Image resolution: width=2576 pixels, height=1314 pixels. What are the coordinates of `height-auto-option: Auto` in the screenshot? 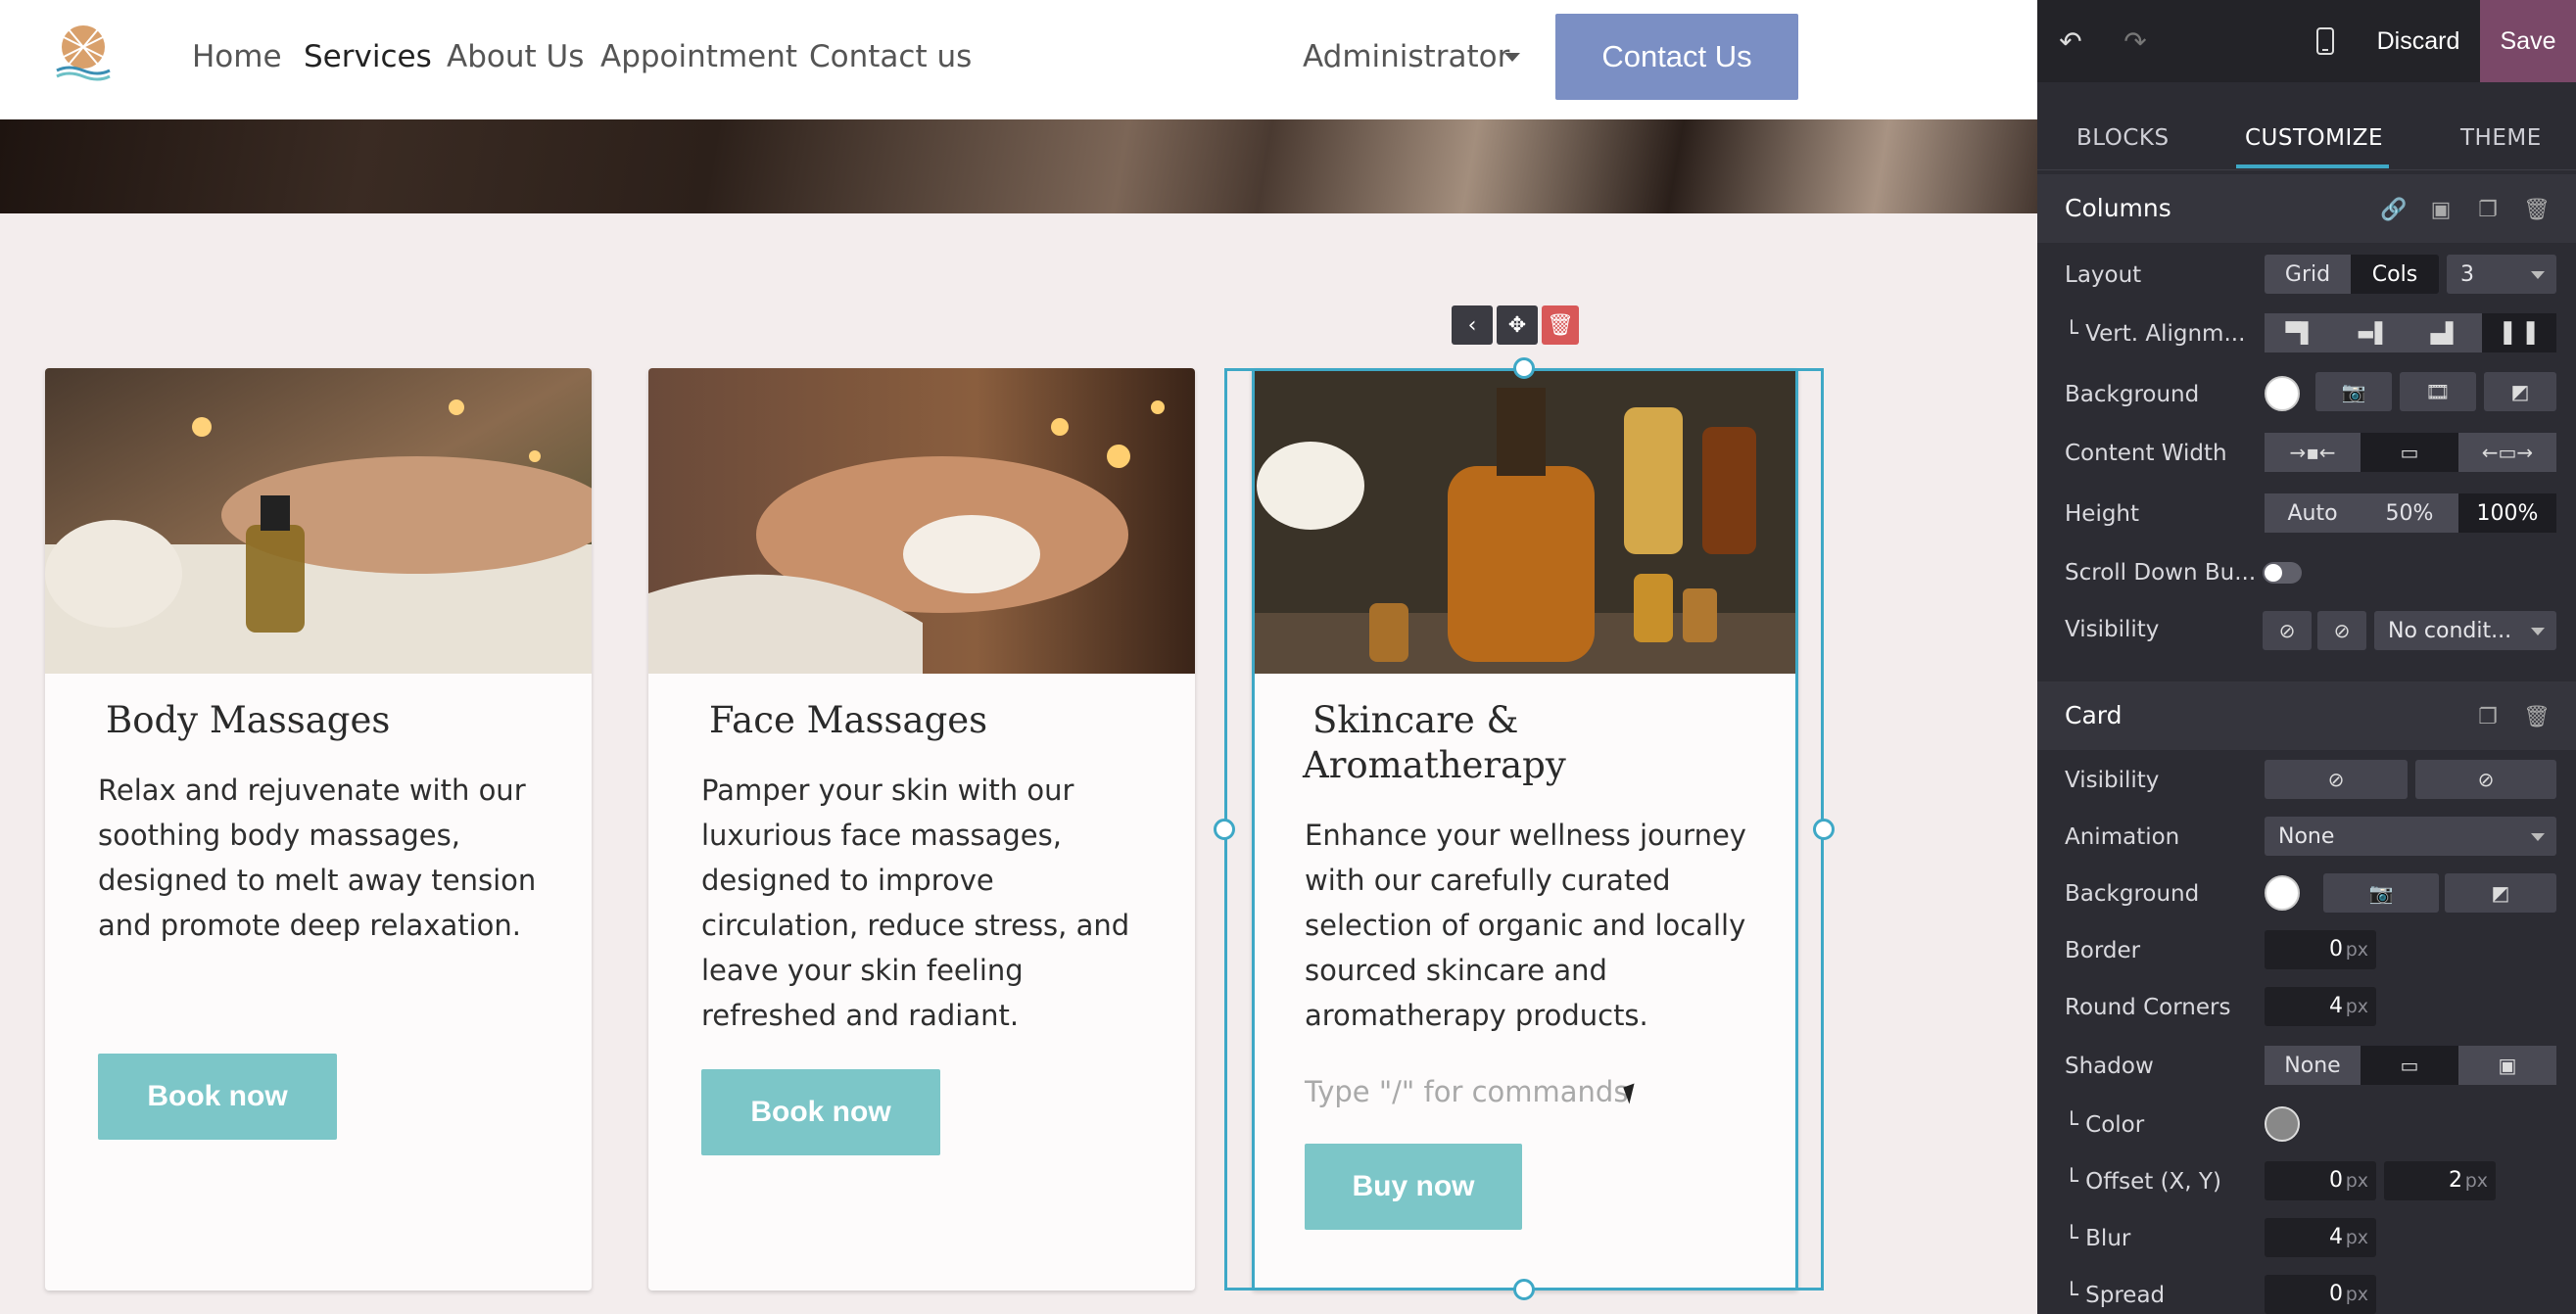 It's located at (2313, 513).